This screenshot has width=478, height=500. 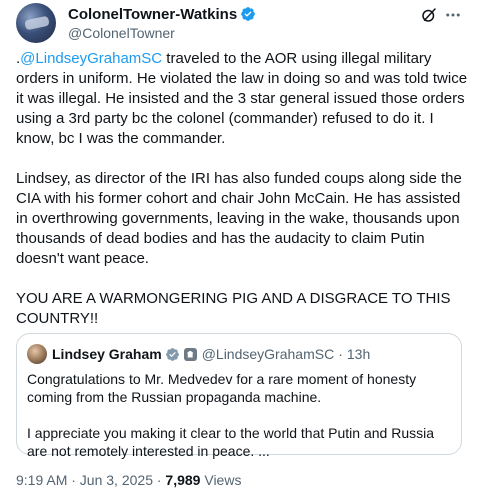 I want to click on grok-icon, so click(x=429, y=15).